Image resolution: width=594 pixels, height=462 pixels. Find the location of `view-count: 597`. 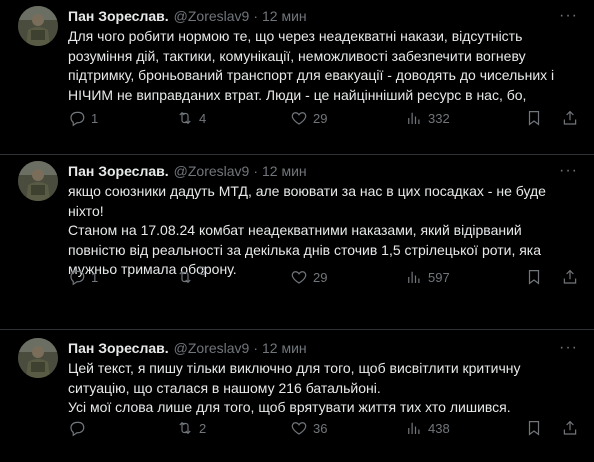

view-count: 597 is located at coordinates (439, 277).